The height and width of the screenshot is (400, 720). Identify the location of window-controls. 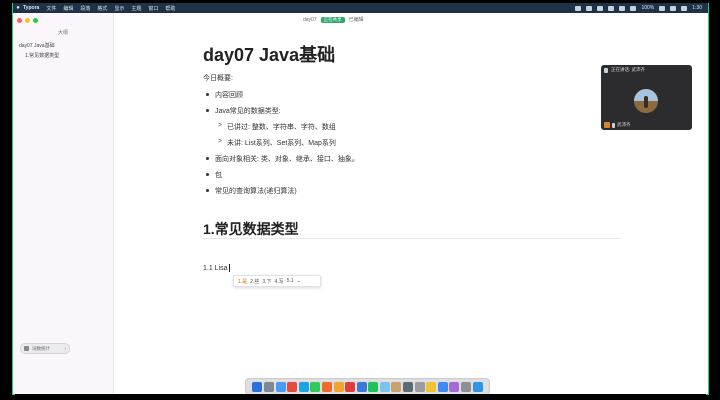
(27, 20).